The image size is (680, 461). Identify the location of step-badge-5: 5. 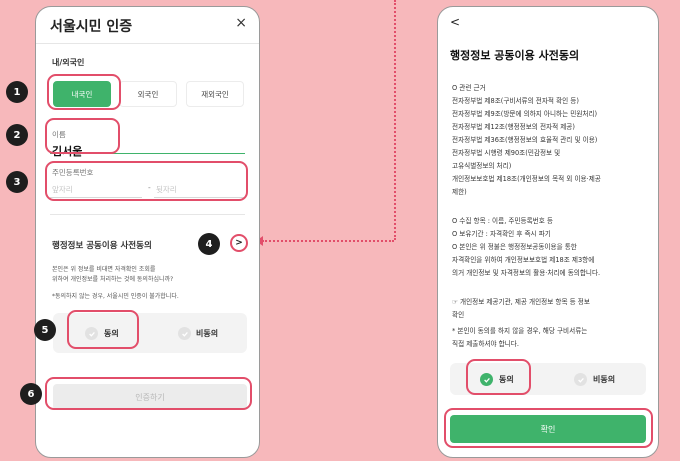
(45, 330).